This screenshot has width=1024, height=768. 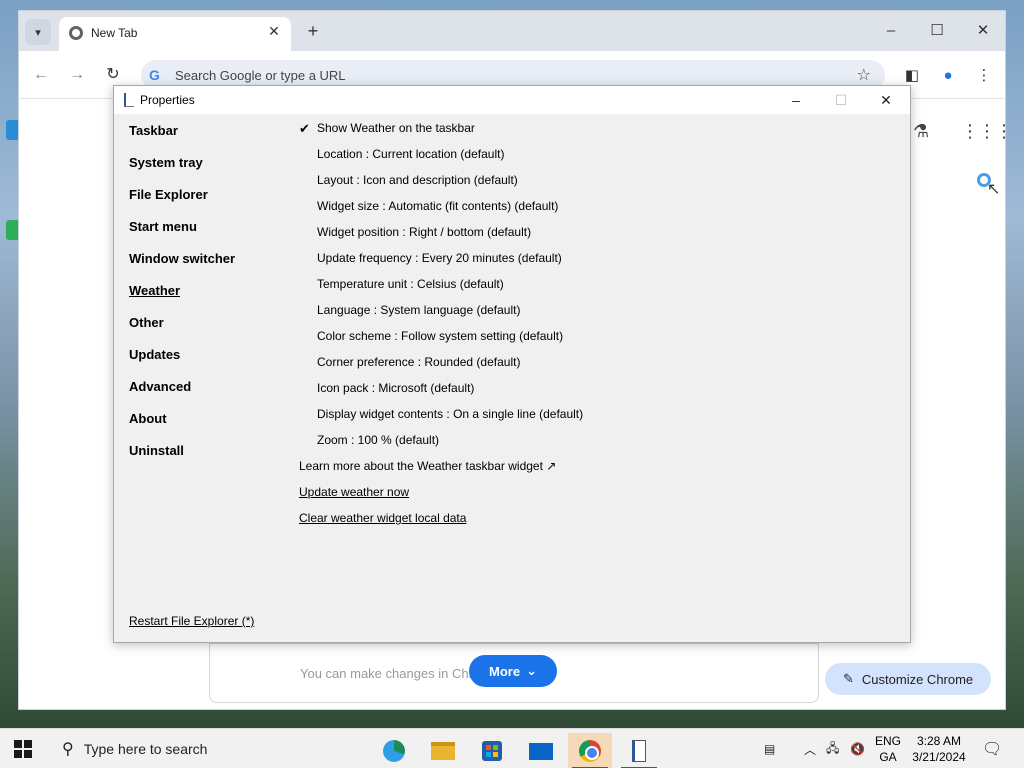 I want to click on restart-file-explorer-link: Restart File Explorer (*), so click(x=191, y=621).